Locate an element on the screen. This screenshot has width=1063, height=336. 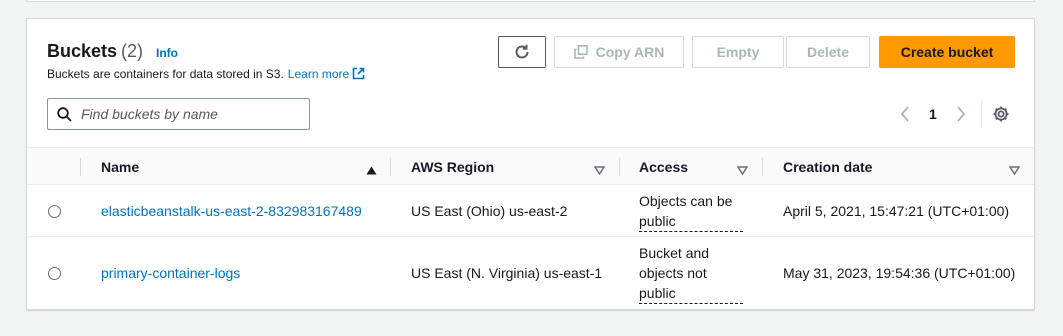
table-header: Name AWS Region Access Creation date is located at coordinates (530, 166).